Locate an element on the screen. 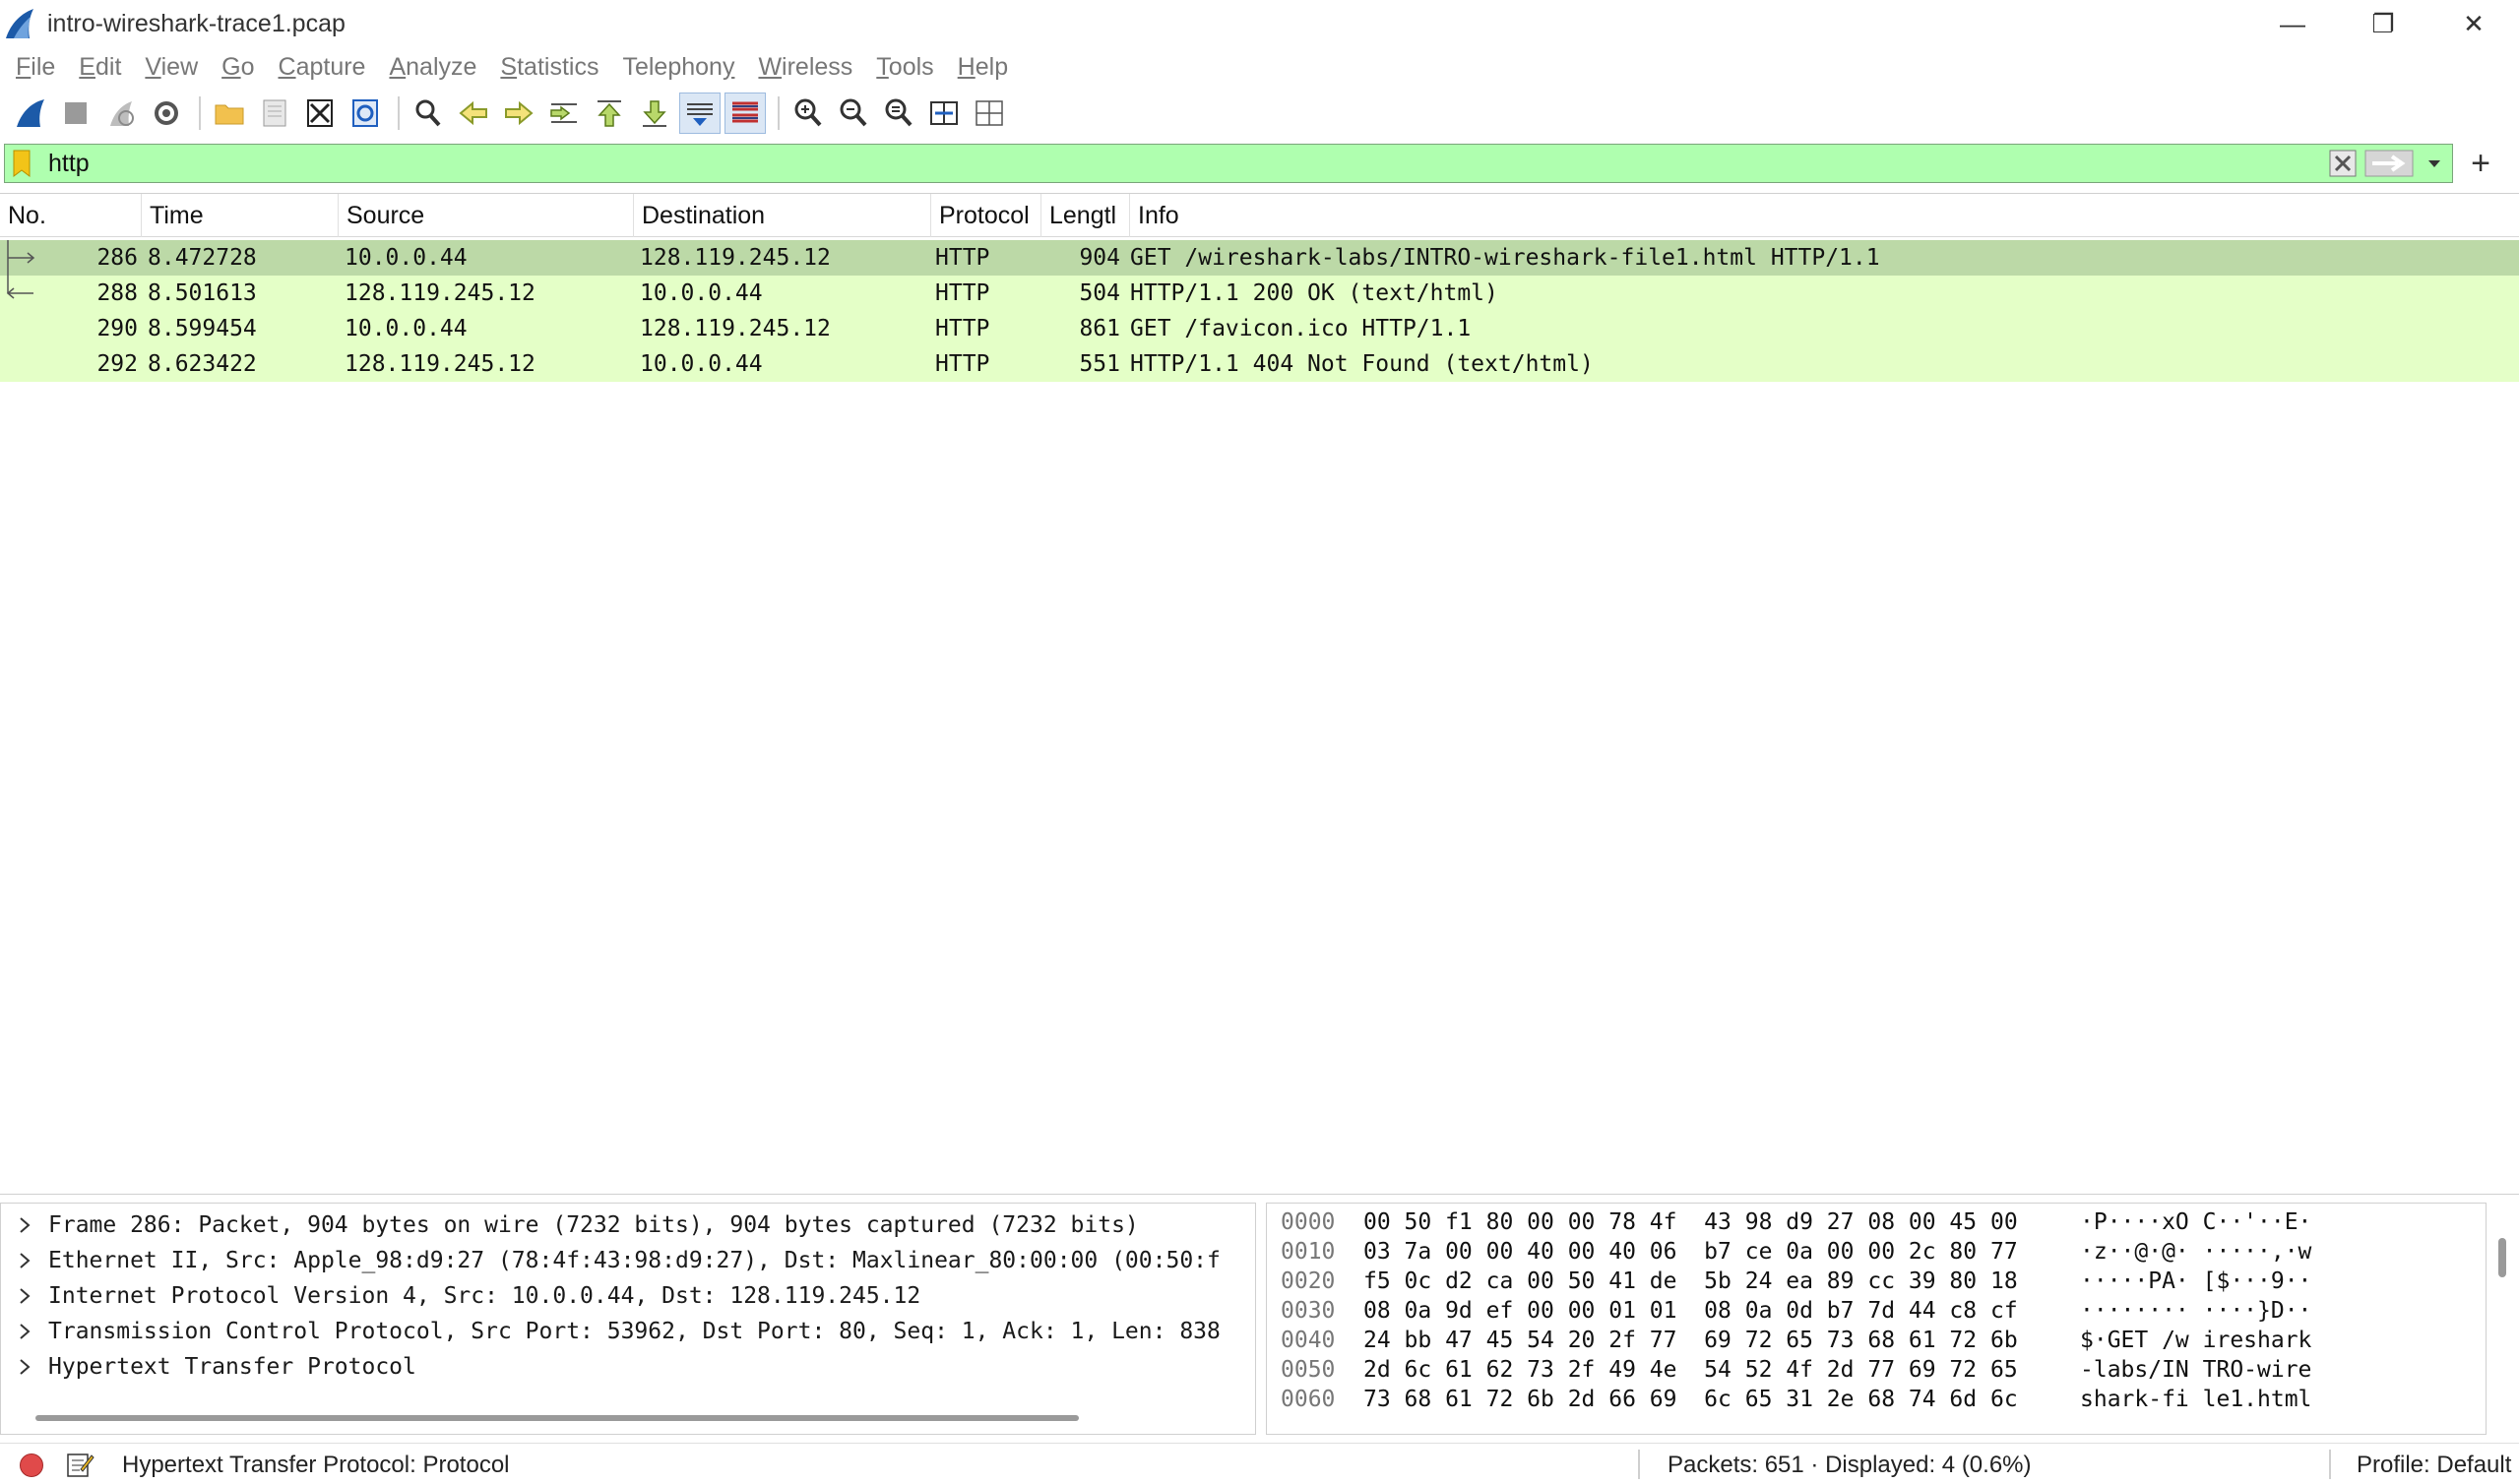 Image resolution: width=2519 pixels, height=1484 pixels. recent-filters-dropdown is located at coordinates (2434, 163).